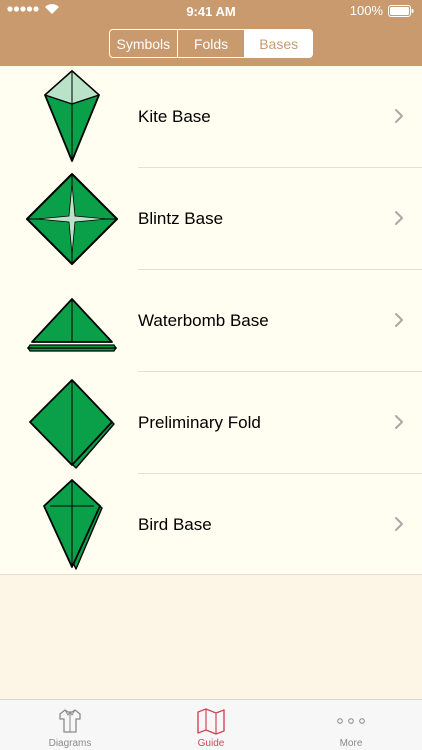 The width and height of the screenshot is (422, 750). I want to click on list-item-waterbomb-base: Waterbomb Base, so click(211, 321).